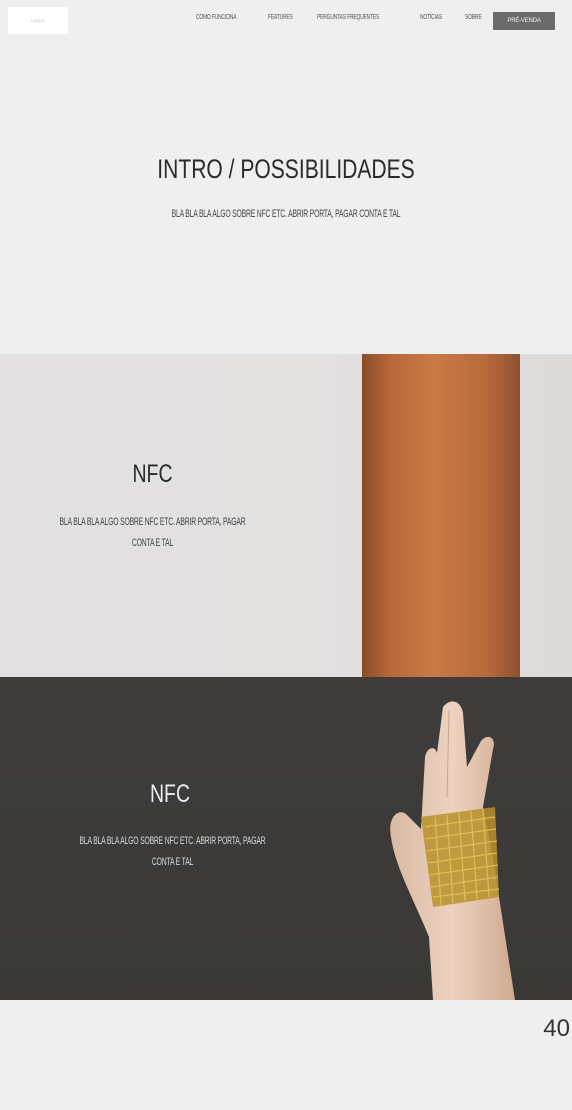  I want to click on hand-photo, so click(452, 850).